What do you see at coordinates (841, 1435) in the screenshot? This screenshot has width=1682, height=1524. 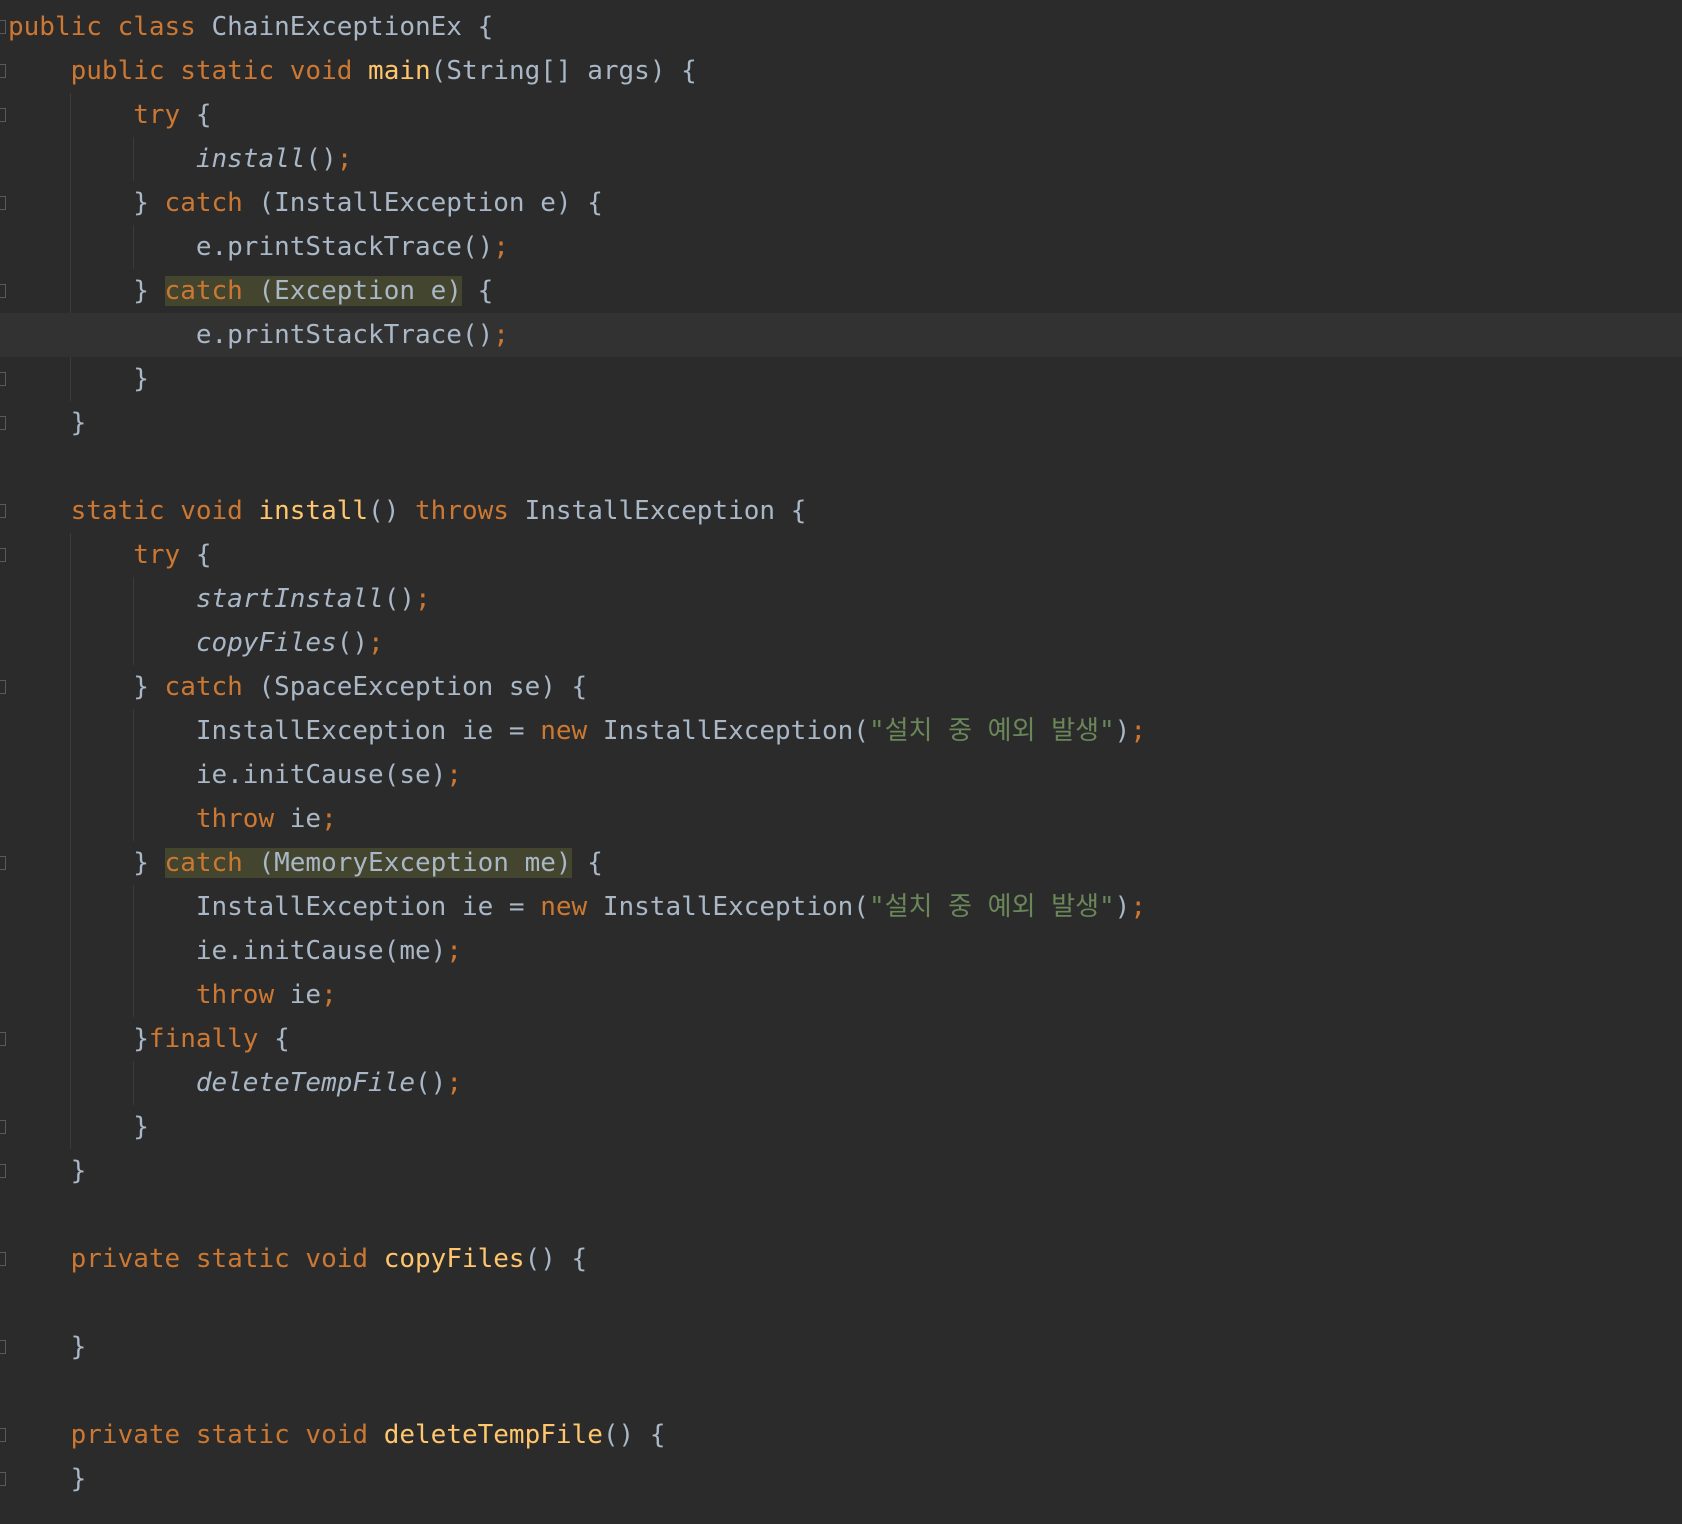 I see `code-line: private static void deleteTempFile() {` at bounding box center [841, 1435].